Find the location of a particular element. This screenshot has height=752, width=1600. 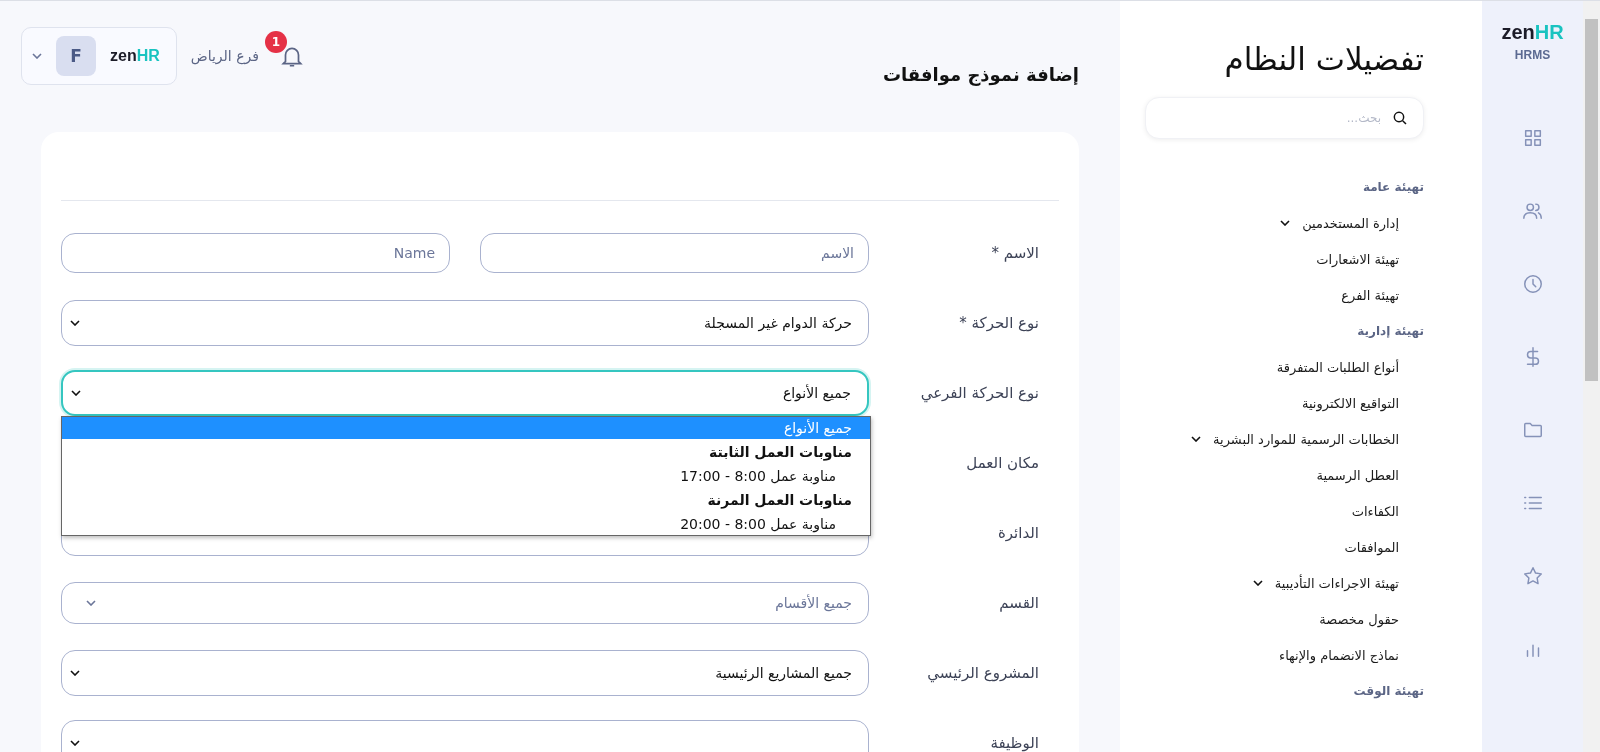

section-heading: تهيئة الوقت is located at coordinates (1388, 692).